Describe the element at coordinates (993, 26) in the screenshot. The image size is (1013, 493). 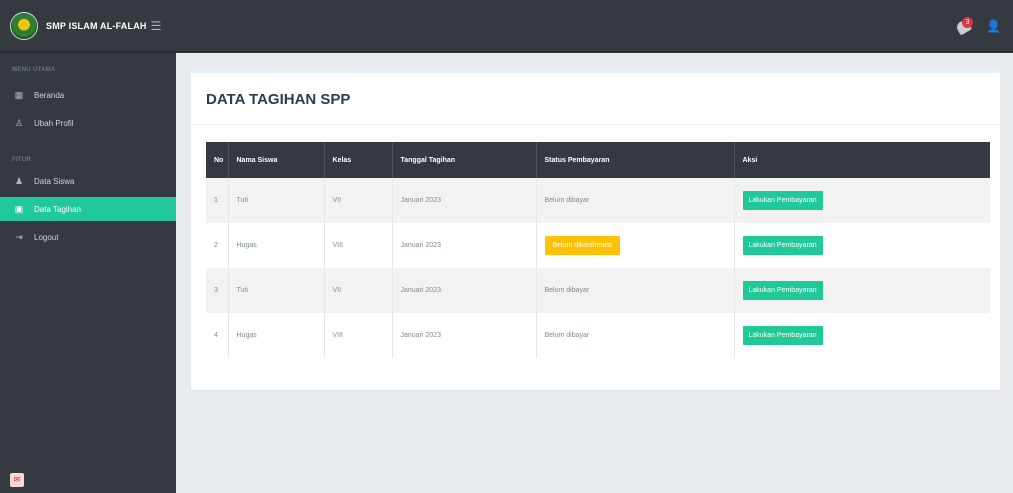
I see `user-menu-icon: 👤` at that location.